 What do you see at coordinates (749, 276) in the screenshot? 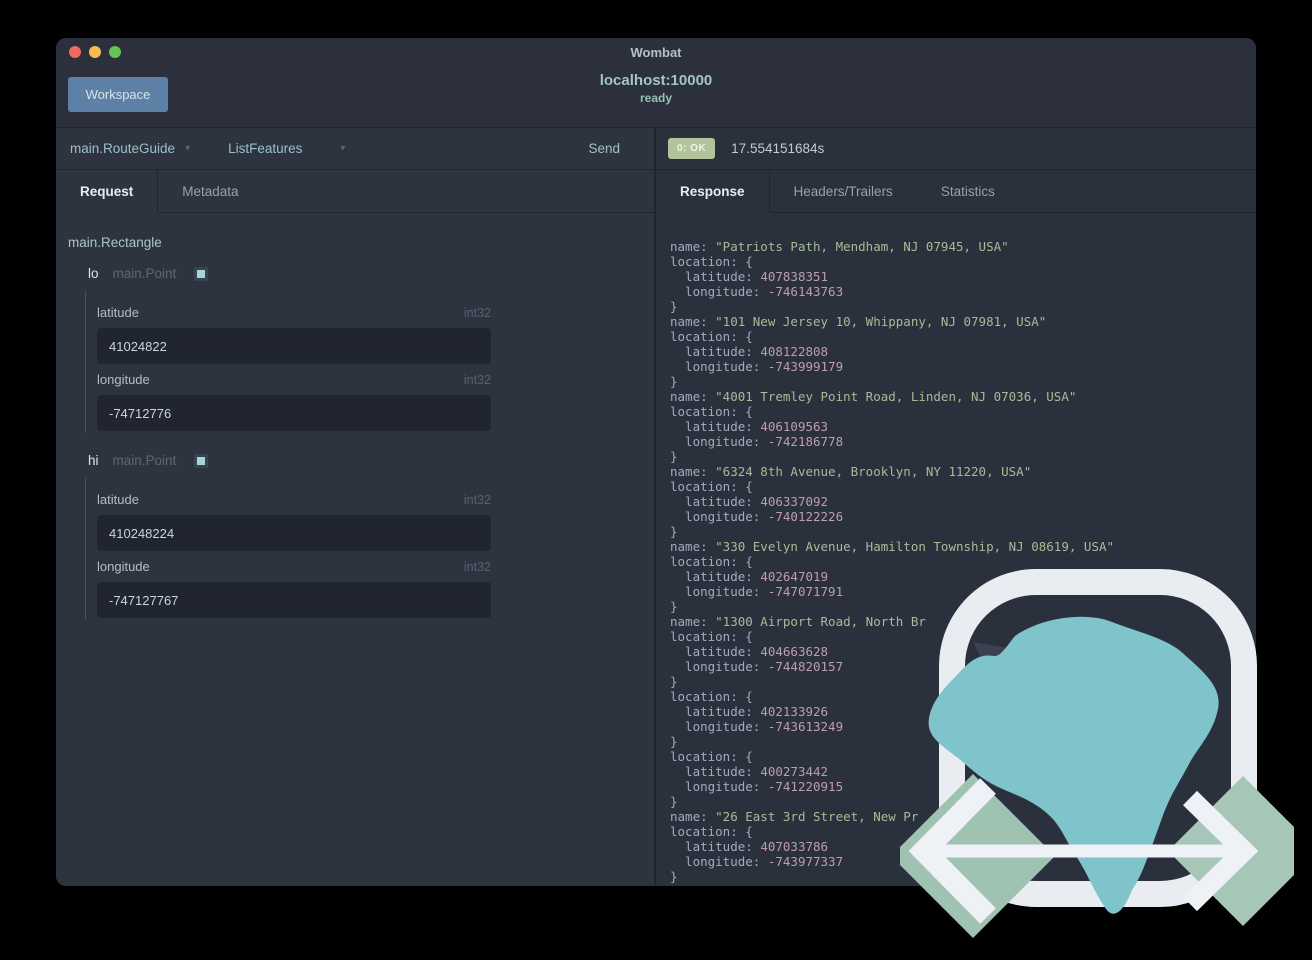
I see `response-line: latitude: 407838351` at bounding box center [749, 276].